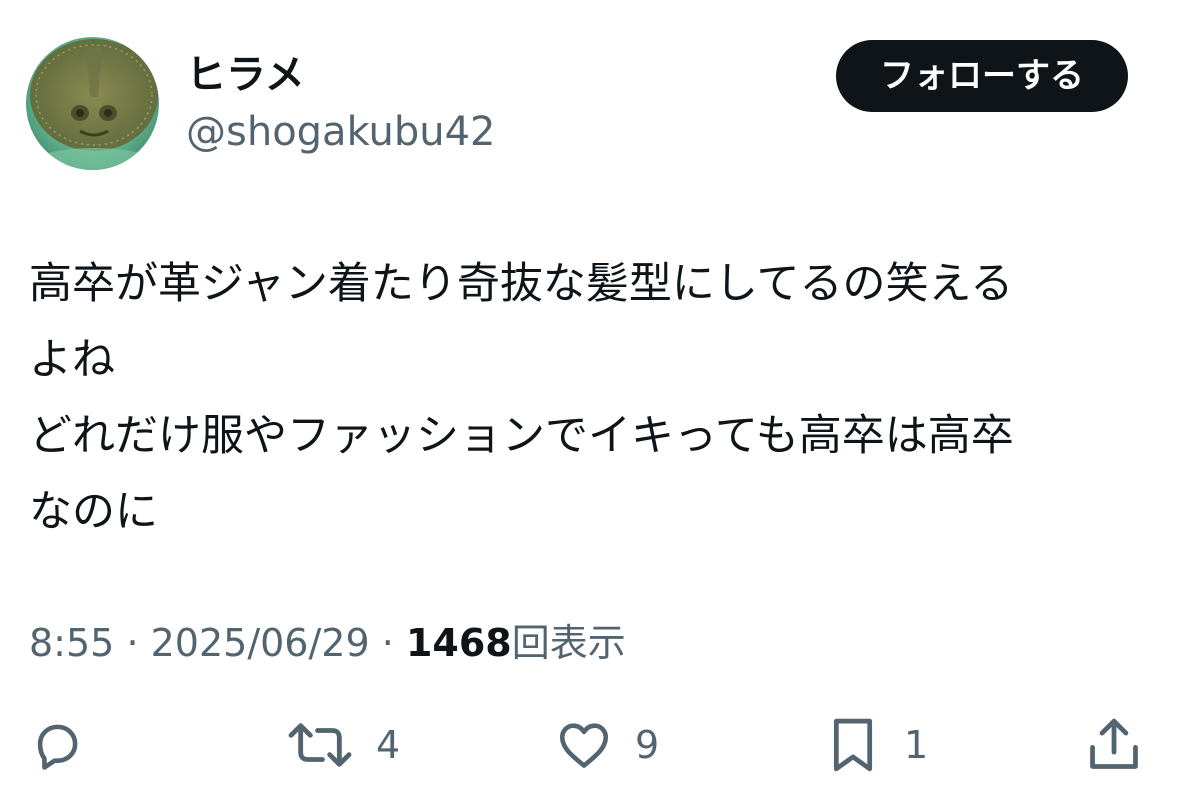 The image size is (1179, 812). What do you see at coordinates (647, 745) in the screenshot?
I see `like-count: 9` at bounding box center [647, 745].